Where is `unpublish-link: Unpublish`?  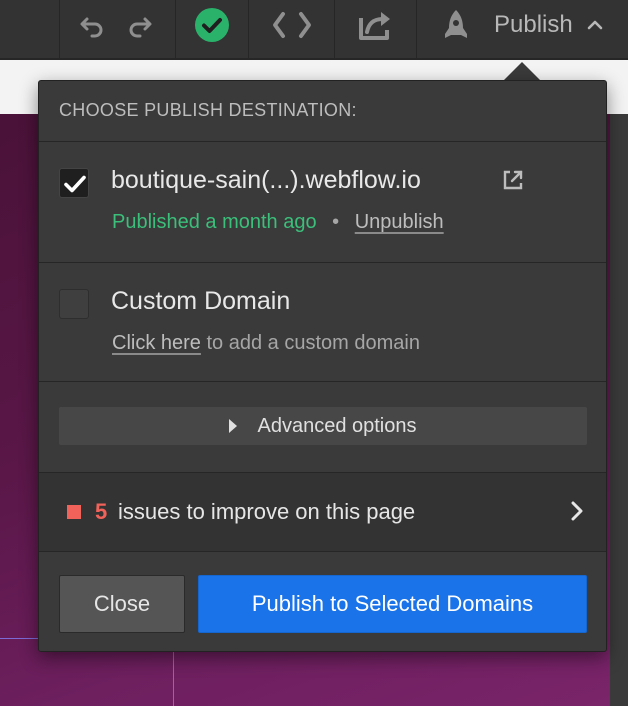
unpublish-link: Unpublish is located at coordinates (399, 222).